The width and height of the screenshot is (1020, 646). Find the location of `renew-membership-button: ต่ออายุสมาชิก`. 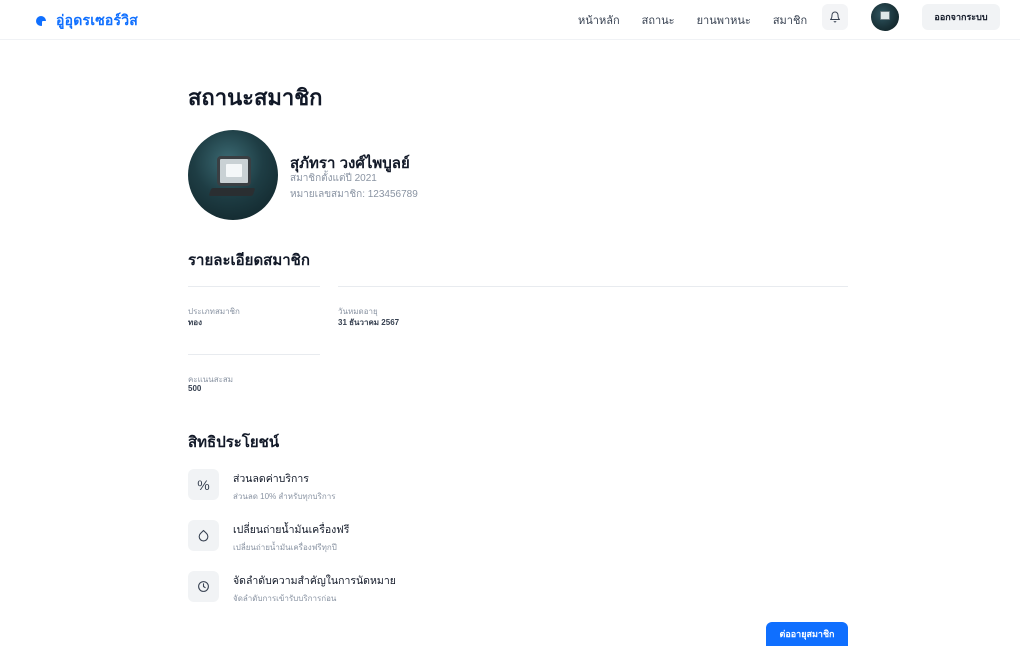

renew-membership-button: ต่ออายุสมาชิก is located at coordinates (807, 634).